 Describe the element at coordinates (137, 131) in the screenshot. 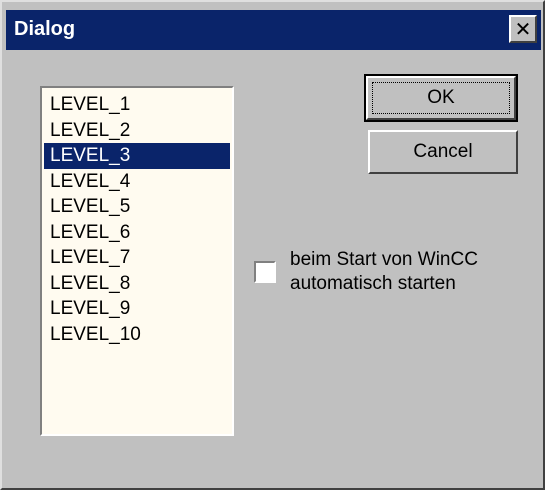

I see `list-item-level-2: LEVEL_2` at that location.